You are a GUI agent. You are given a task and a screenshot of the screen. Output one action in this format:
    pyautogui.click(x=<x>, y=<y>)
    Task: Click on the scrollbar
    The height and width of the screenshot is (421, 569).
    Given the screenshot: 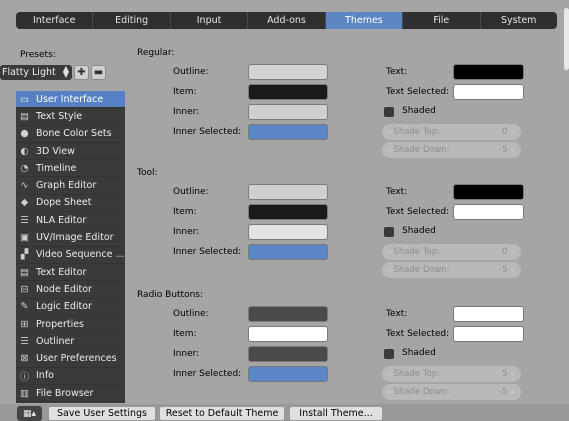 What is the action you would take?
    pyautogui.click(x=566, y=39)
    